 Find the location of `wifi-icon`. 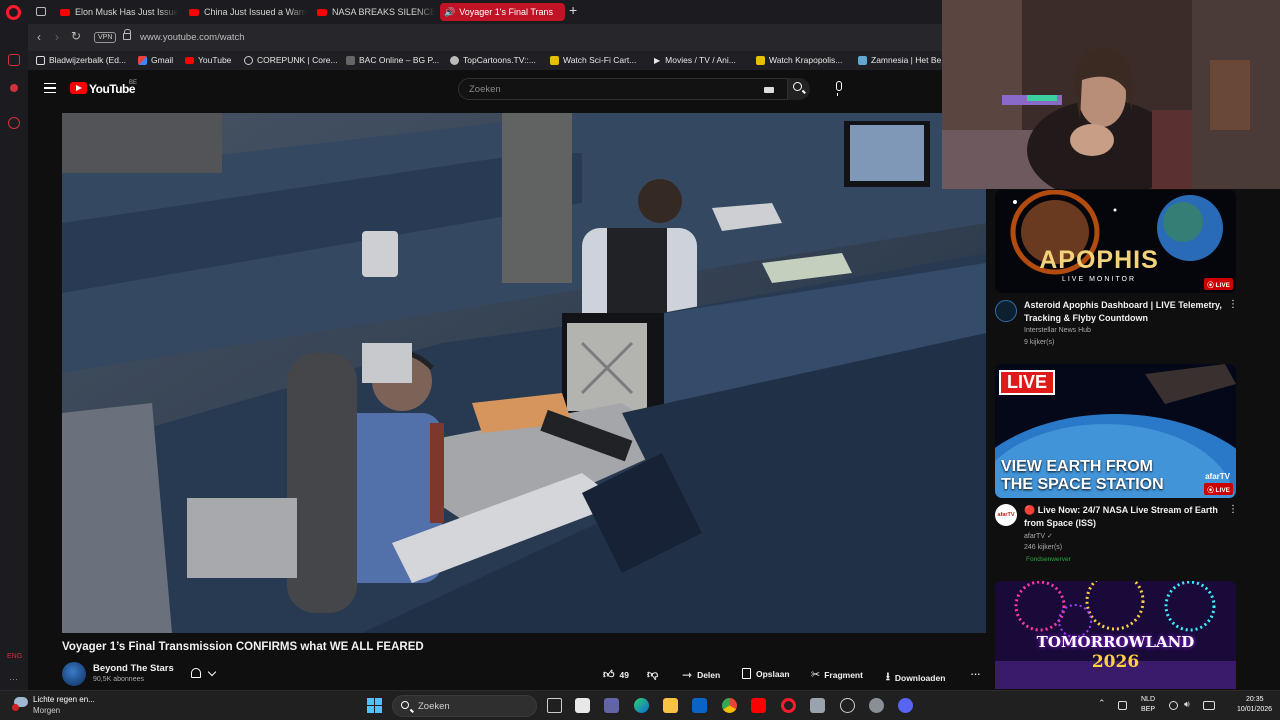

wifi-icon is located at coordinates (1173, 705).